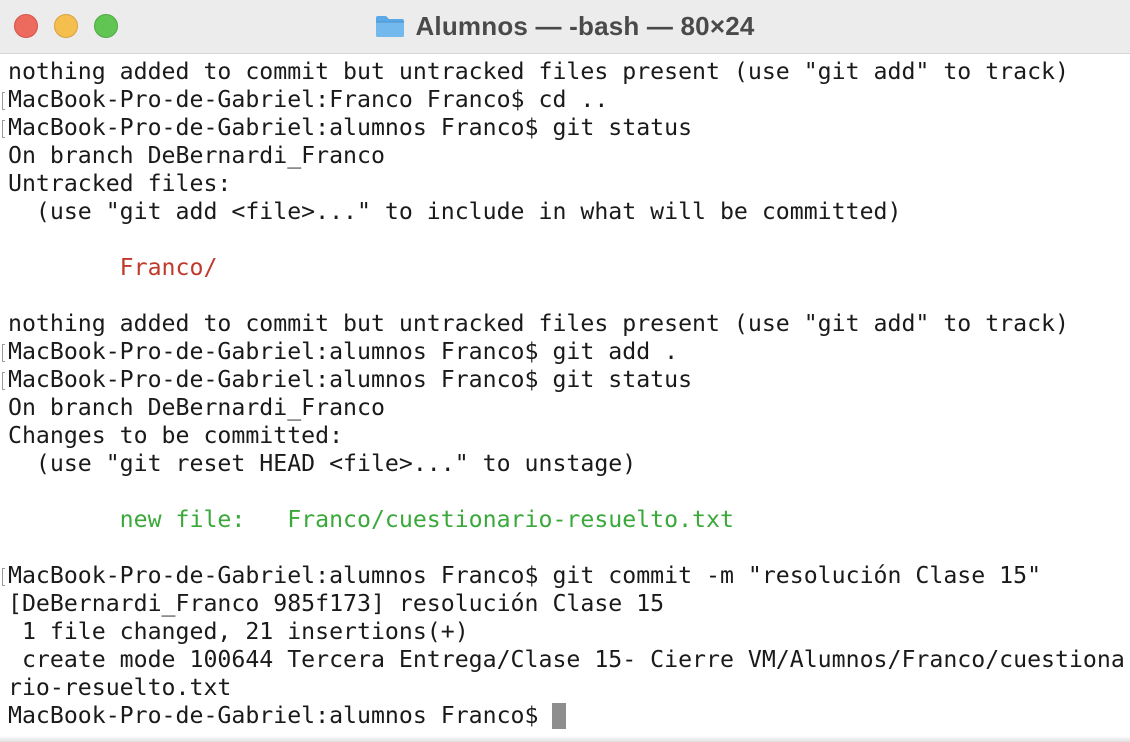  What do you see at coordinates (565, 688) in the screenshot?
I see `output-line: rio-resuelto.txt` at bounding box center [565, 688].